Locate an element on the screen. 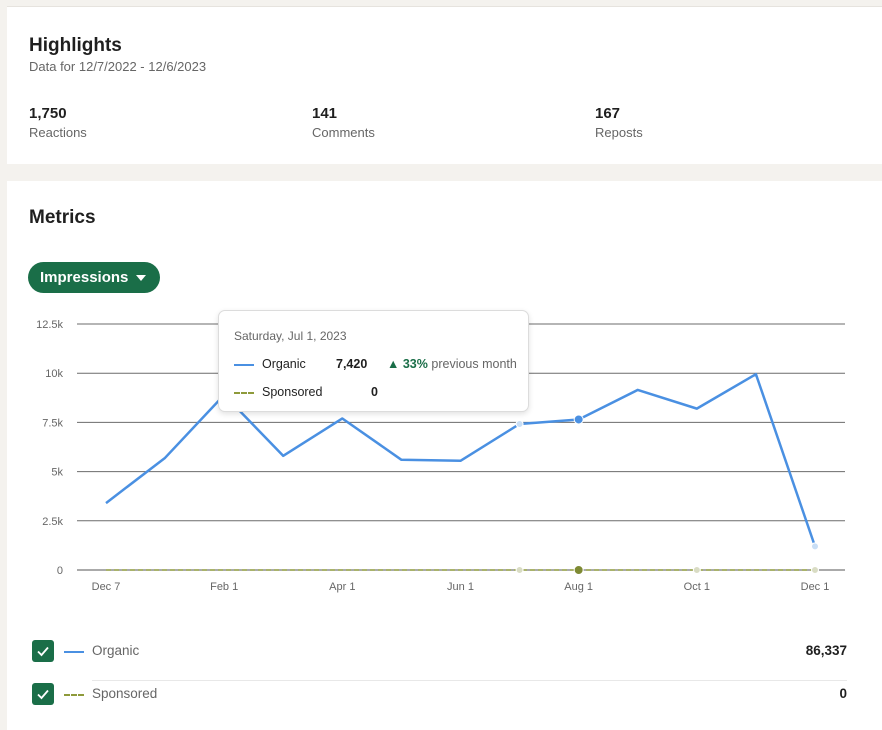 The height and width of the screenshot is (730, 882). highlights-date-range: Data for 12/7/2022 - 12/6/2023 is located at coordinates (118, 66).